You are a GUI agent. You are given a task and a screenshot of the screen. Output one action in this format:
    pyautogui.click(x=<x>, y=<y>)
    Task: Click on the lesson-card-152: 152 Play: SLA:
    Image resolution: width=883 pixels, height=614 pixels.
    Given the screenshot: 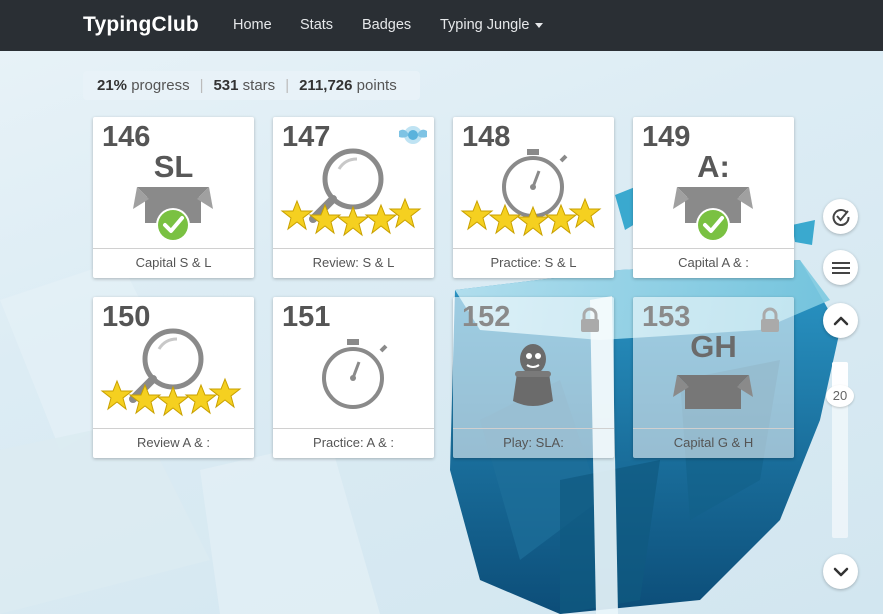 What is the action you would take?
    pyautogui.click(x=533, y=377)
    